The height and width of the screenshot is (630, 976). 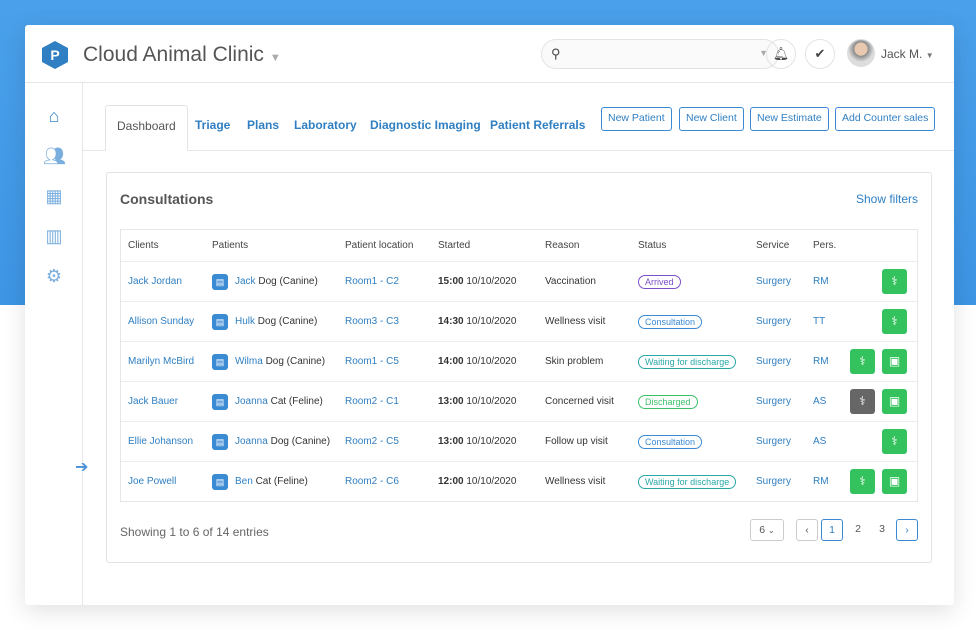 I want to click on chevron-left-icon: ‹, so click(x=807, y=530).